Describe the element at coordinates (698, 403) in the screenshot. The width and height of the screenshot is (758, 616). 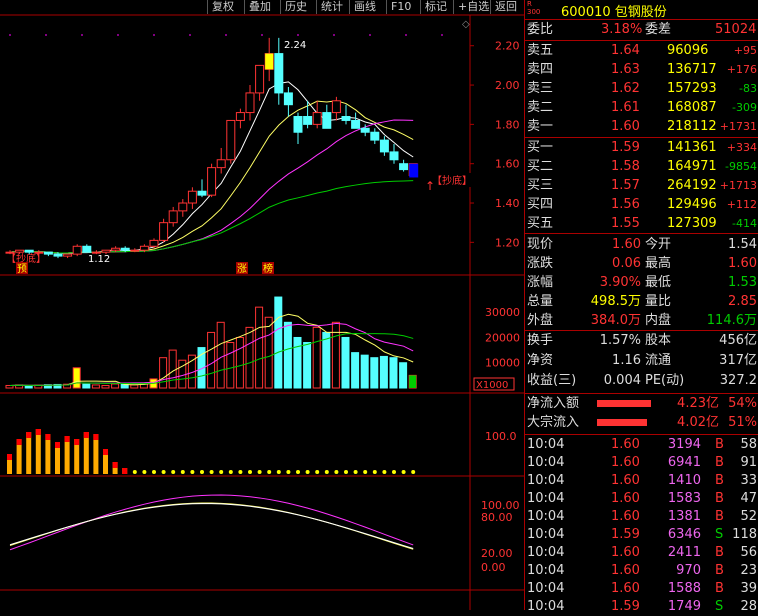
I see `flow-value: 4.23亿` at that location.